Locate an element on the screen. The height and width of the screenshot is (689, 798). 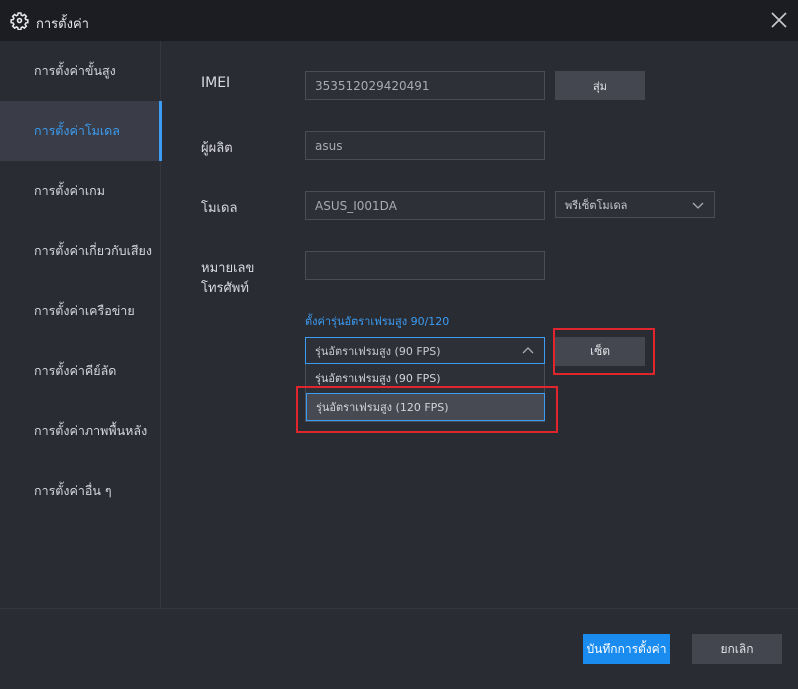
title-bar: การตั้งค่า is located at coordinates (399, 20).